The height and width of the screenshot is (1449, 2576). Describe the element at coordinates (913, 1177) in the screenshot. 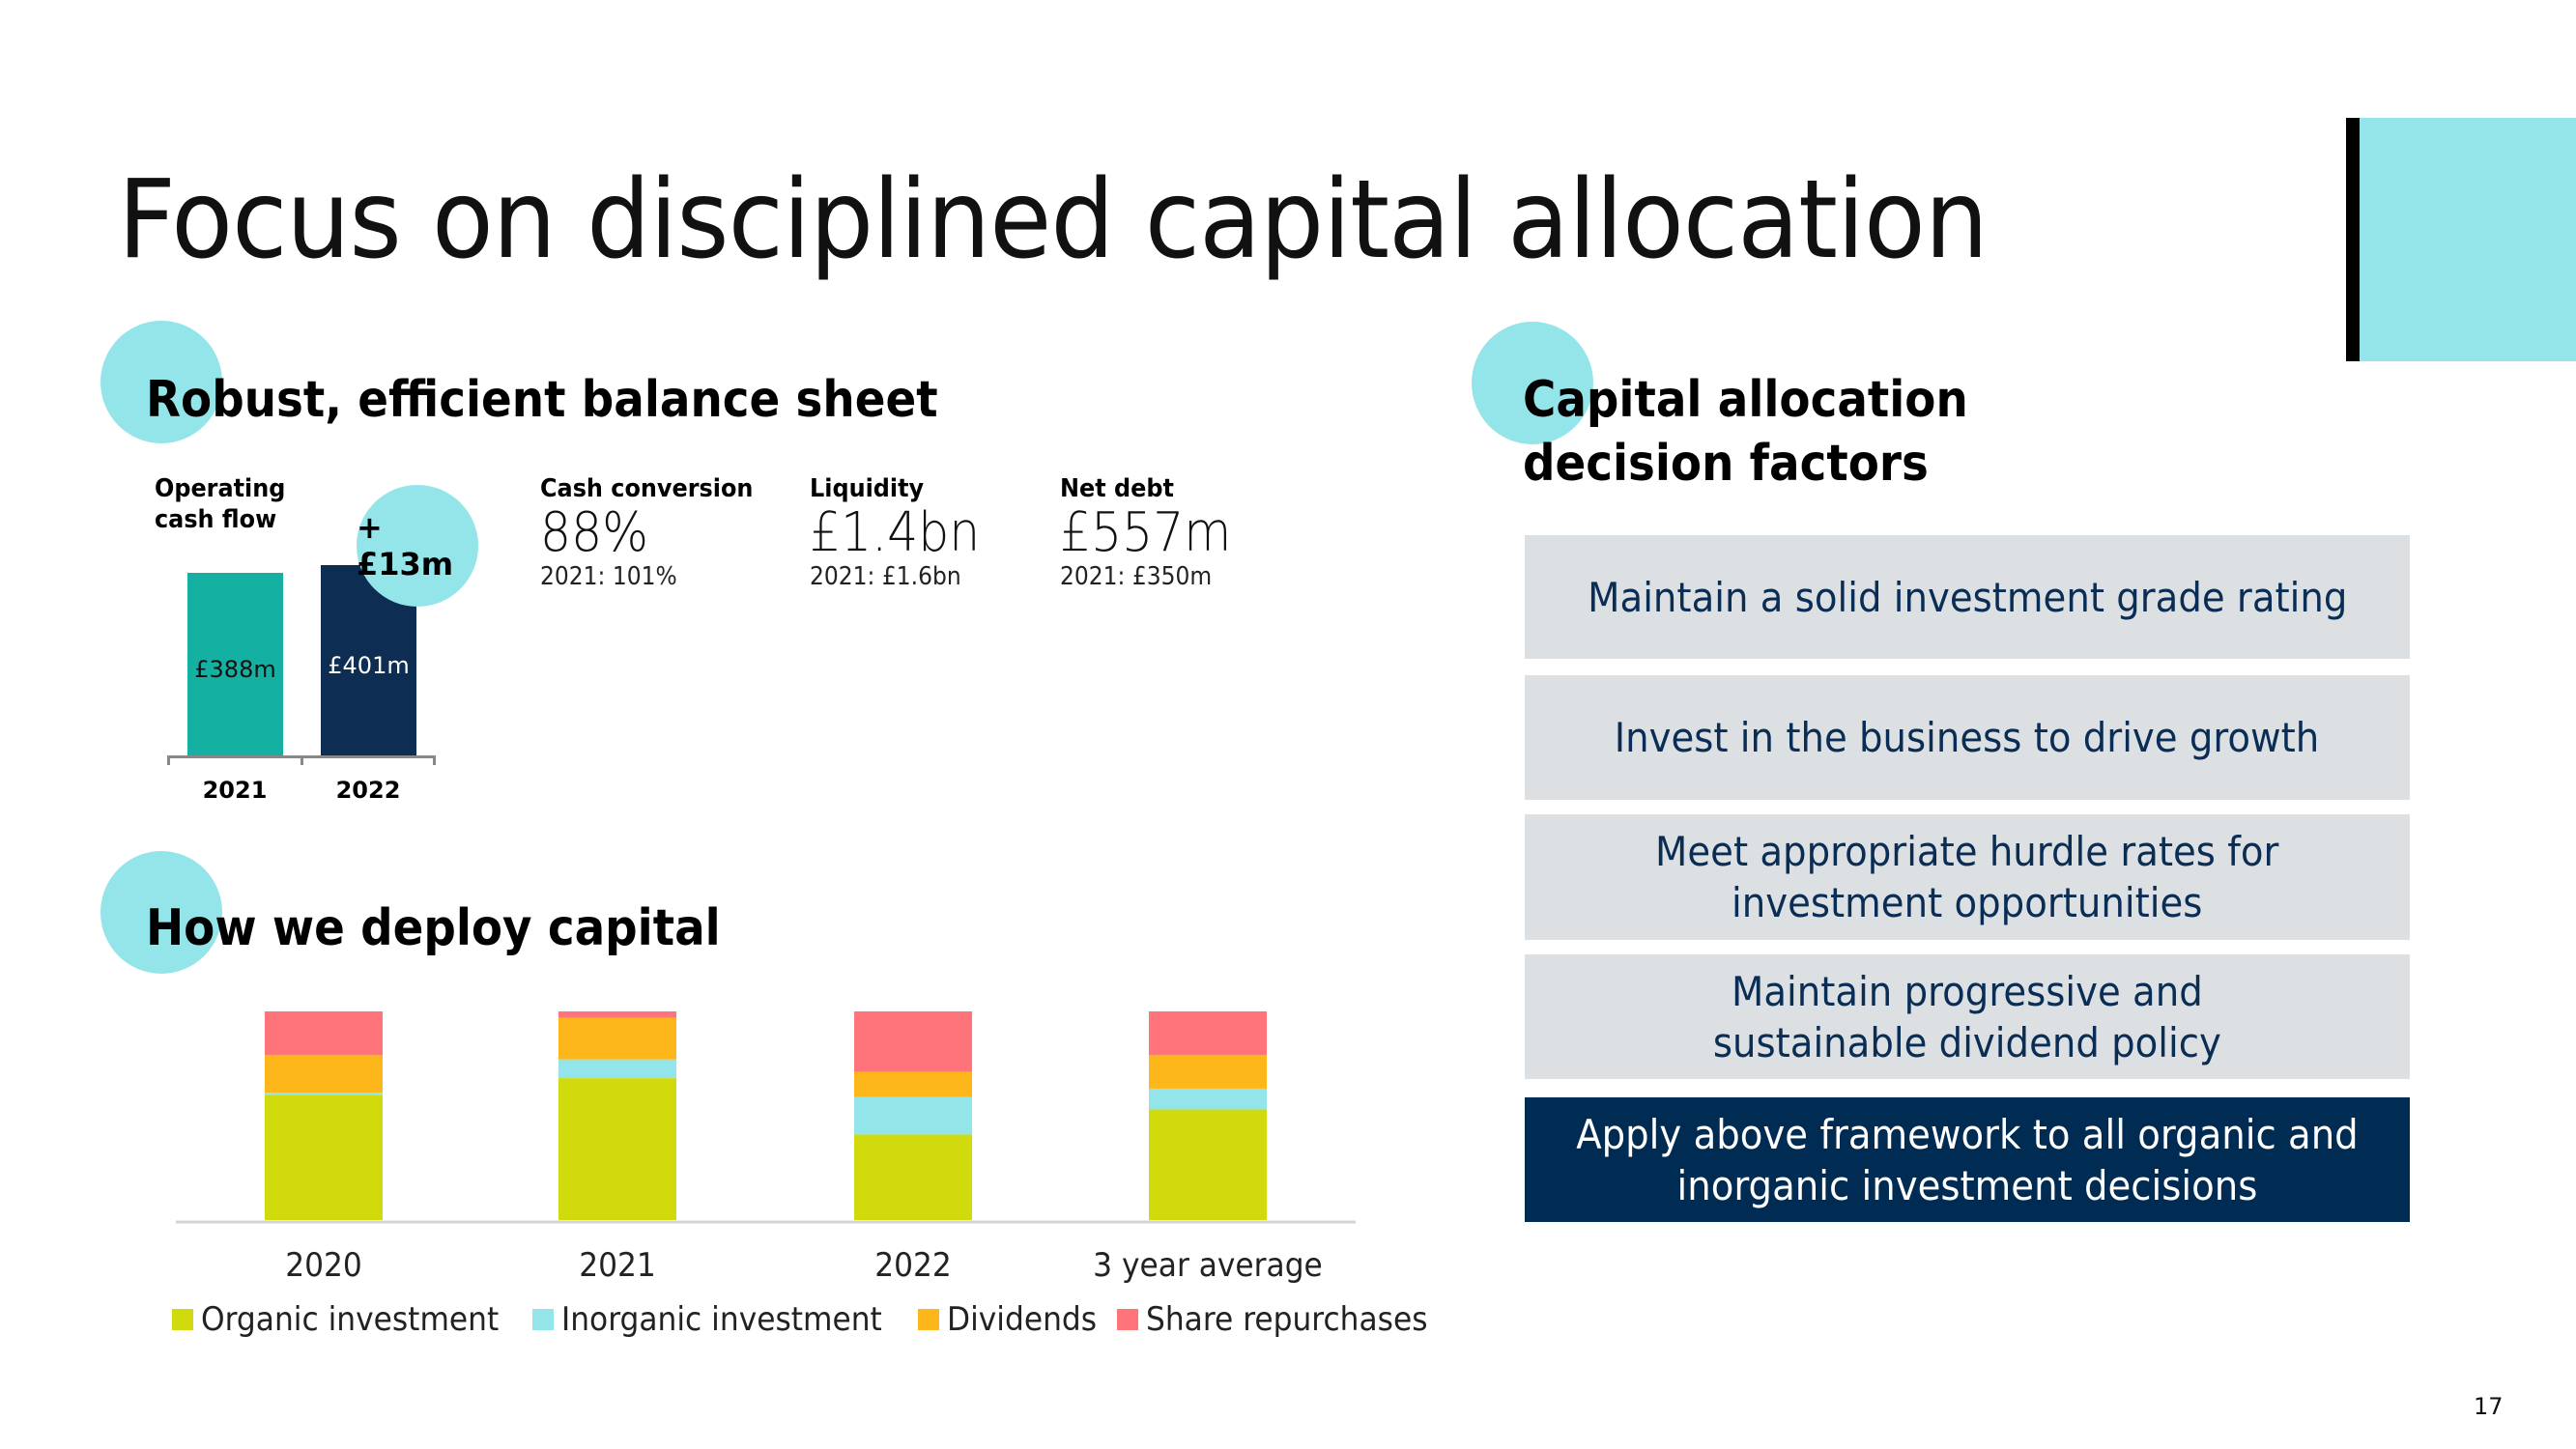

I see `bar-segment-organic-investment-2022` at that location.